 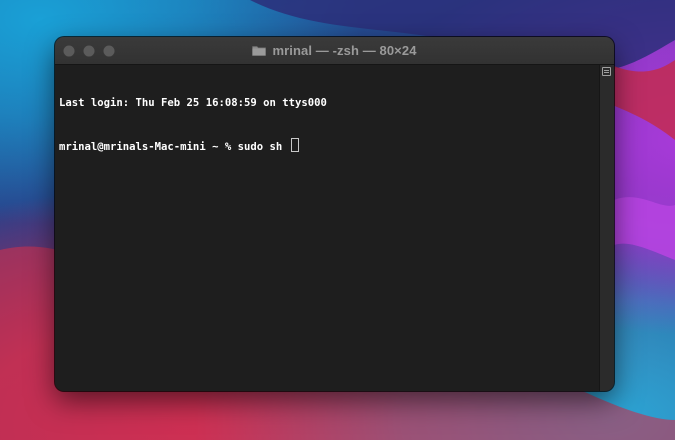 What do you see at coordinates (606, 71) in the screenshot?
I see `split-pane-icon` at bounding box center [606, 71].